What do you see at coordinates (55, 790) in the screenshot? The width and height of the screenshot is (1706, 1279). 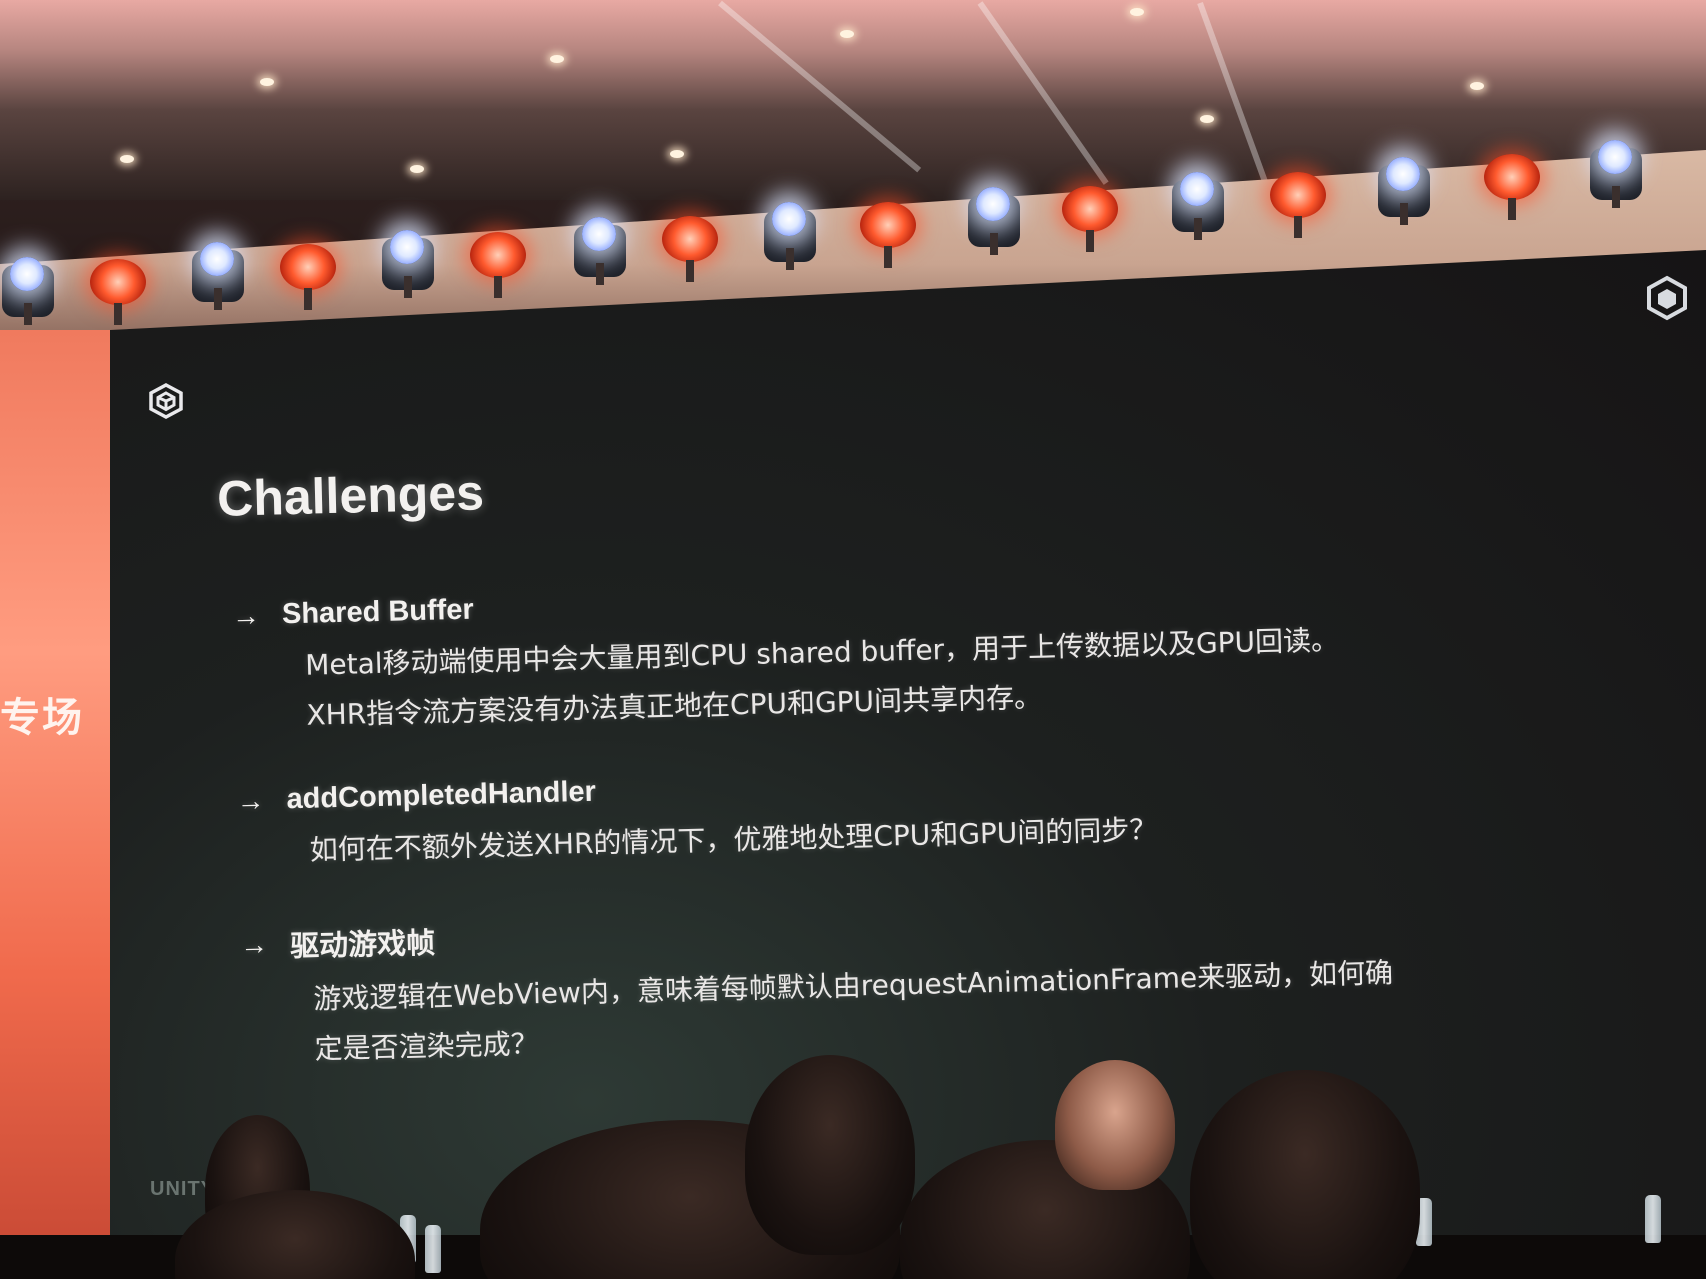 I see `side-banner` at bounding box center [55, 790].